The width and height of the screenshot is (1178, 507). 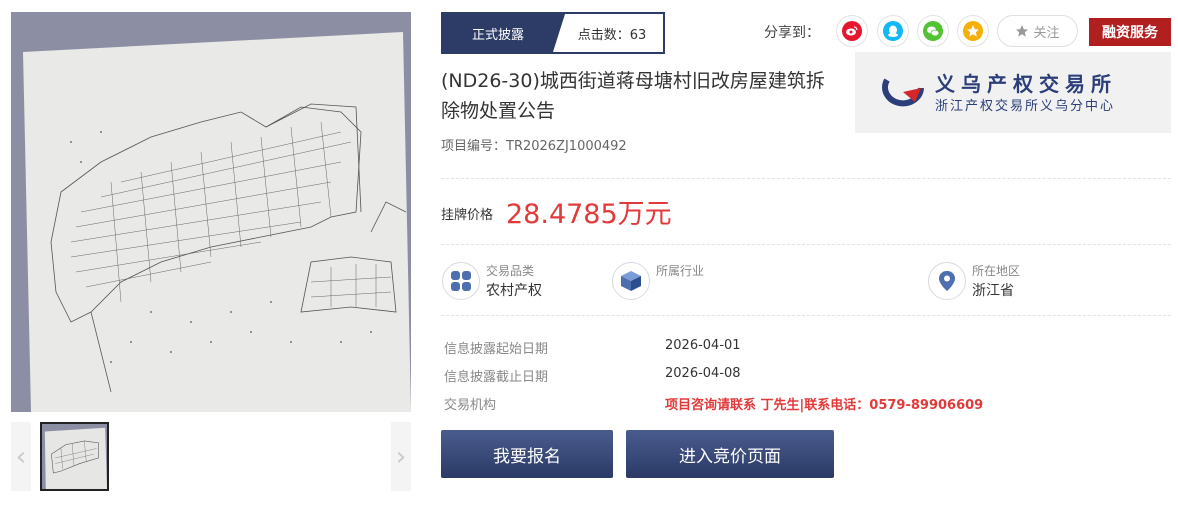 I want to click on price-value: 28.4785万元, so click(x=589, y=214).